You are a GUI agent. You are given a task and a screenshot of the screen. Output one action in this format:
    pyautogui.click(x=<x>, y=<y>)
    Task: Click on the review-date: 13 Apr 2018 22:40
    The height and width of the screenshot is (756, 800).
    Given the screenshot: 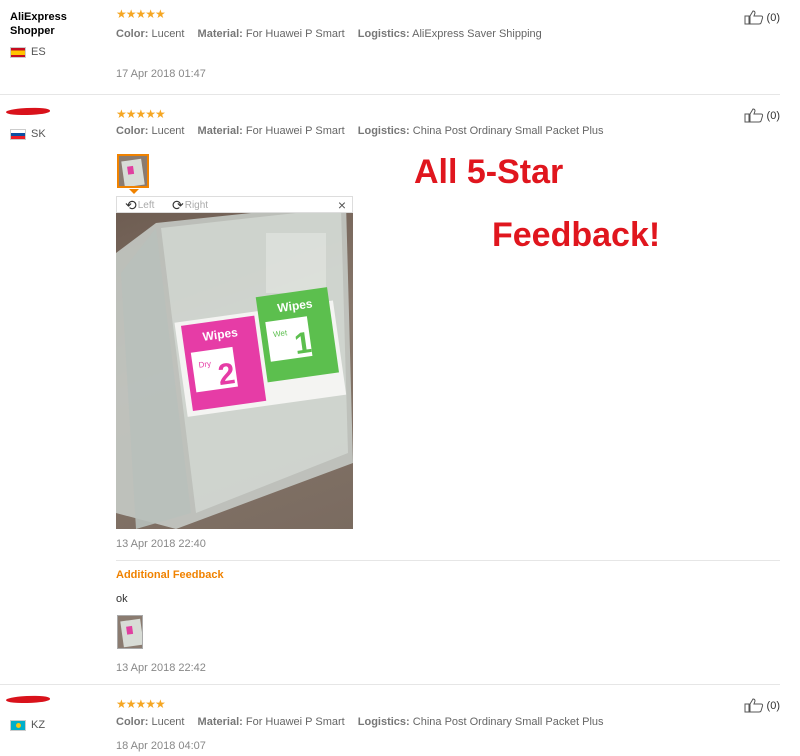 What is the action you would take?
    pyautogui.click(x=161, y=544)
    